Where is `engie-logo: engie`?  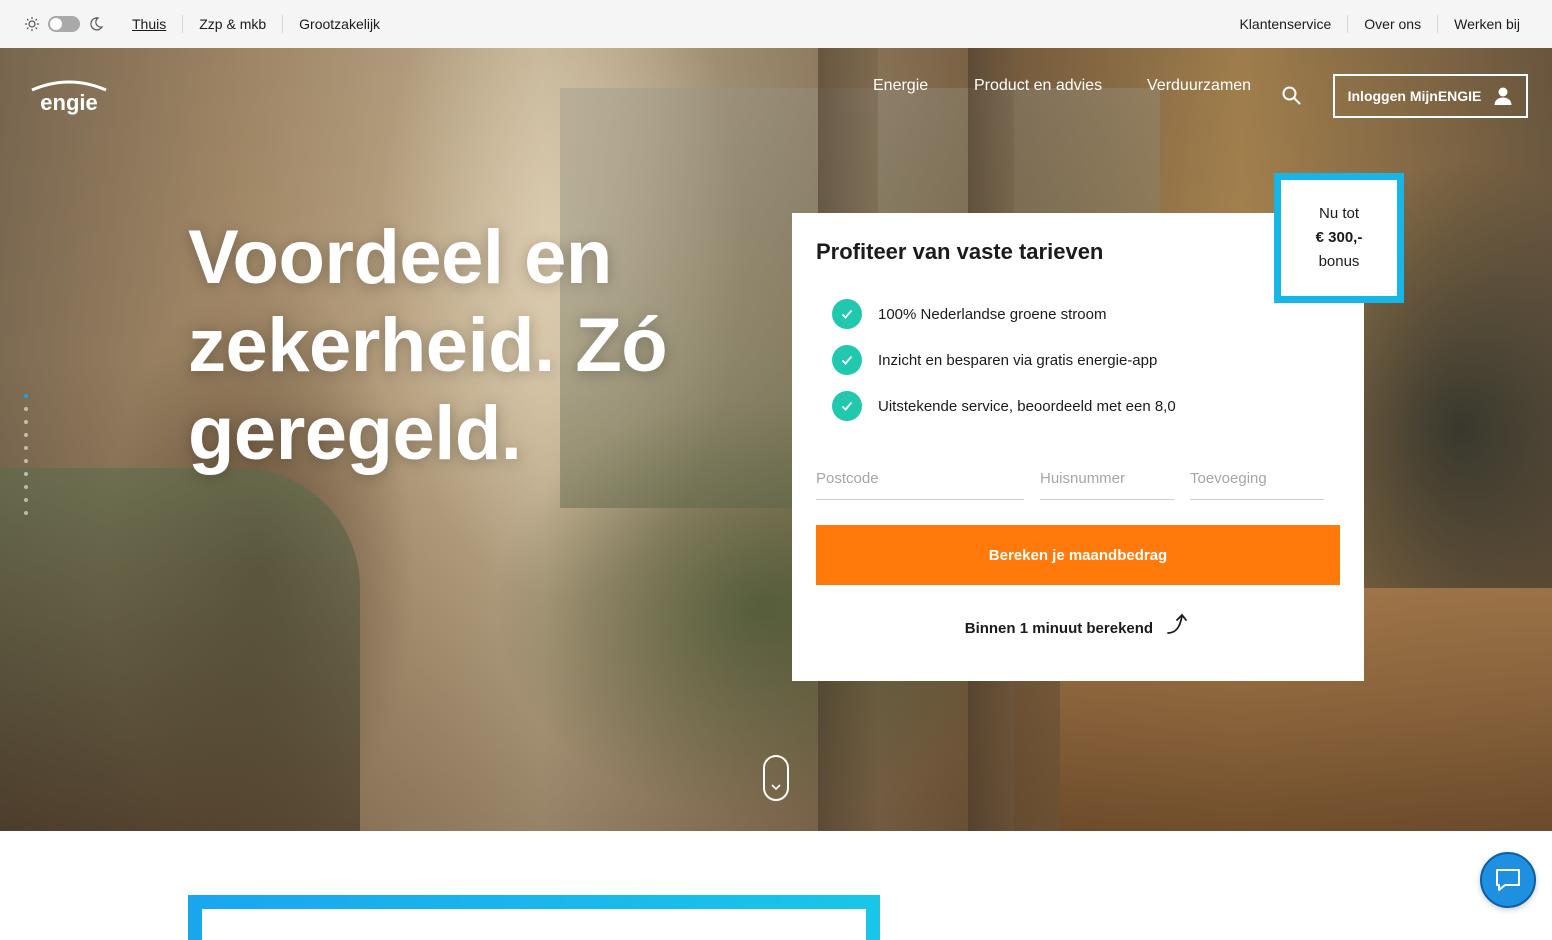 engie-logo: engie is located at coordinates (69, 98).